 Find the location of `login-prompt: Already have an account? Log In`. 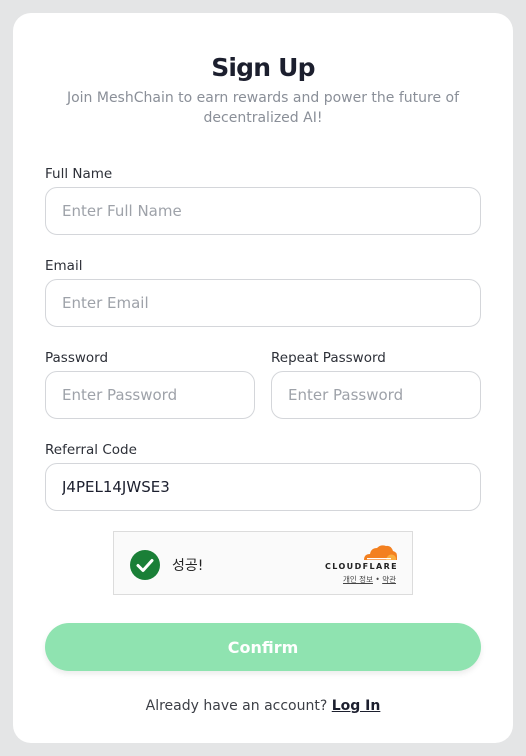

login-prompt: Already have an account? Log In is located at coordinates (263, 706).